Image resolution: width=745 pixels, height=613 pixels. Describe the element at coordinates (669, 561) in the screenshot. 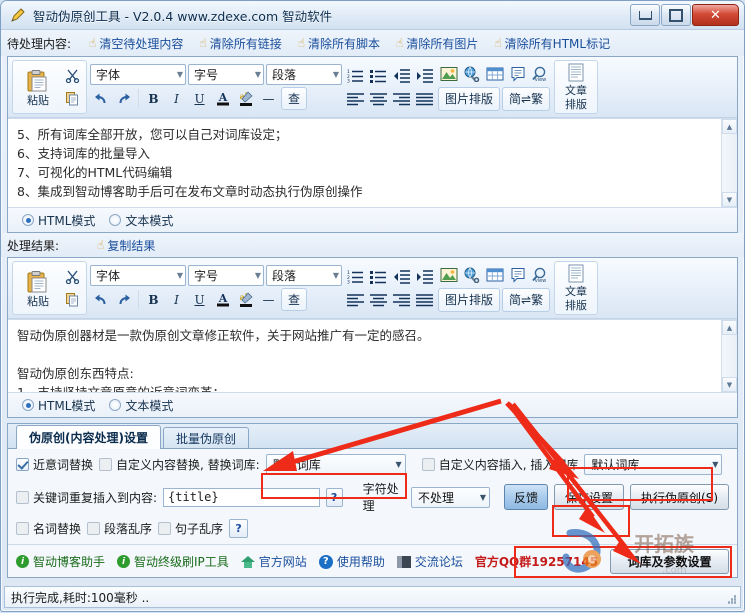

I see `library-params-settings-button: 词库及参数设置` at that location.